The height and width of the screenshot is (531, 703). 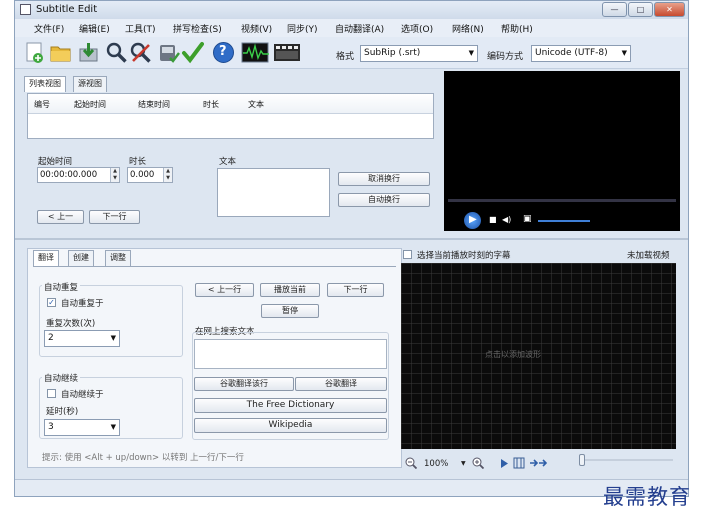 What do you see at coordinates (114, 175) in the screenshot?
I see `start-time-spinner: ▲ ▼` at bounding box center [114, 175].